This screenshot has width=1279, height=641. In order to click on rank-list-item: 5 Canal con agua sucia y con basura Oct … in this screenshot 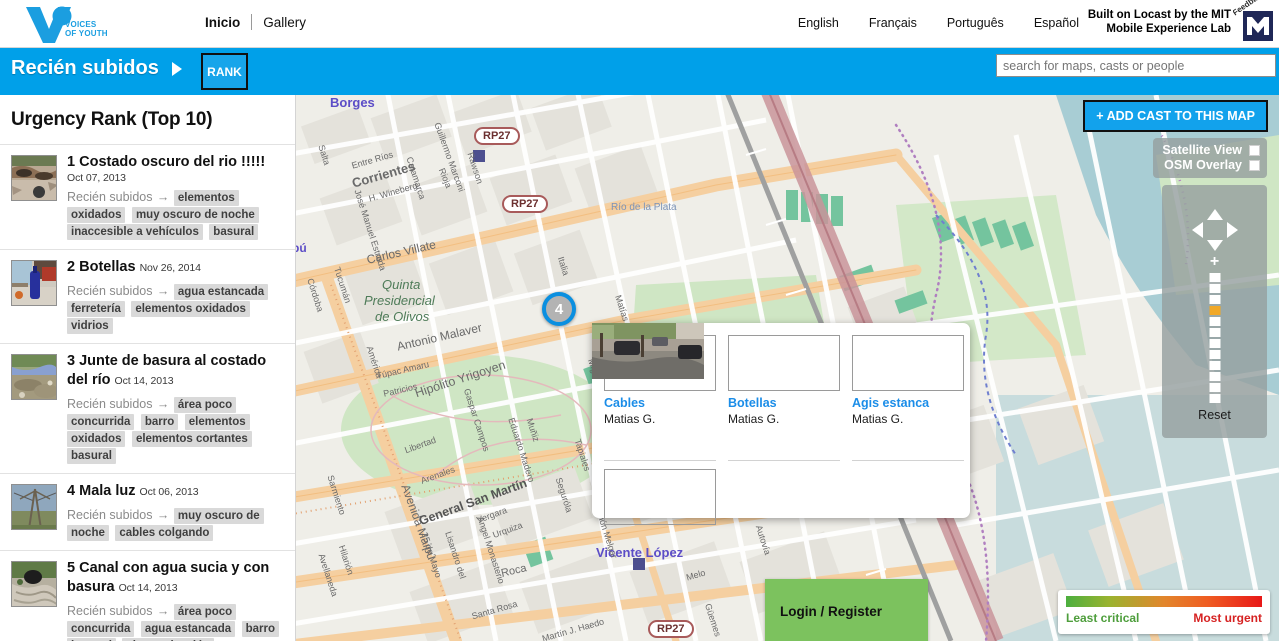, I will do `click(147, 595)`.